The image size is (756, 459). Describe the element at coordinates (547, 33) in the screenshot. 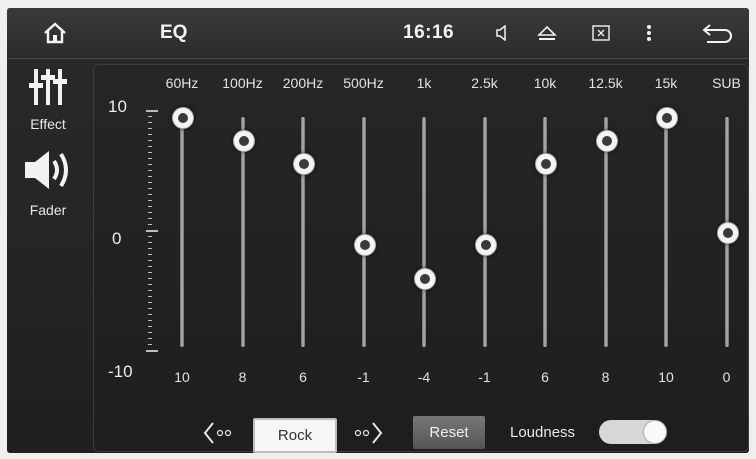

I see `eject-icon` at that location.